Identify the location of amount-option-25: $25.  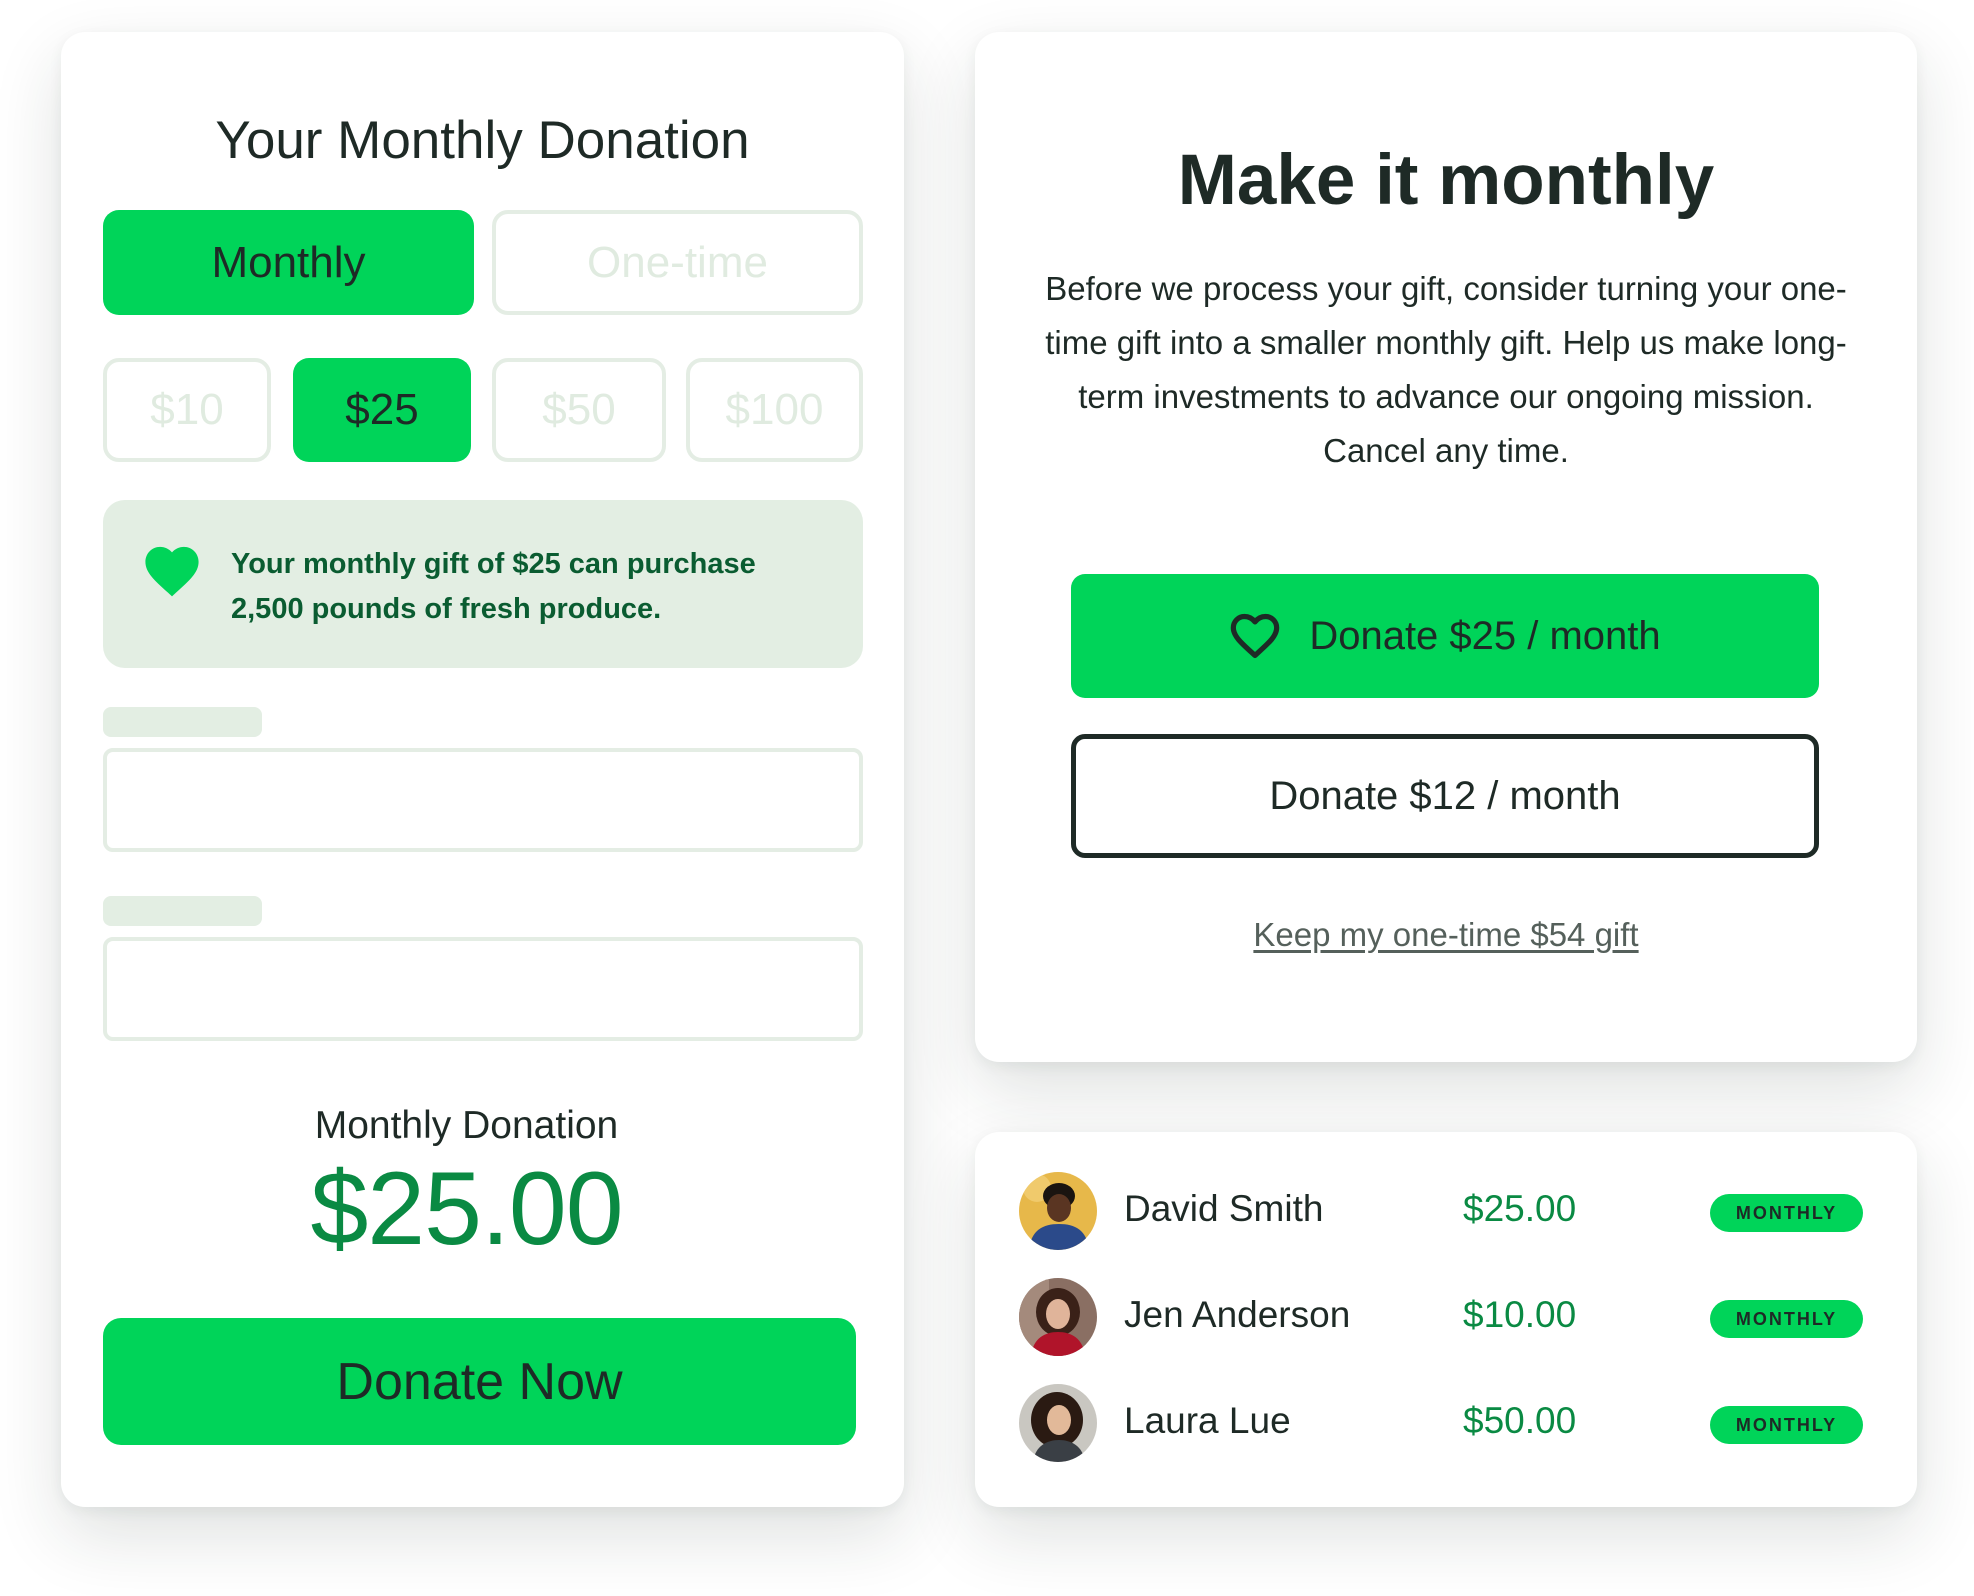
(382, 410).